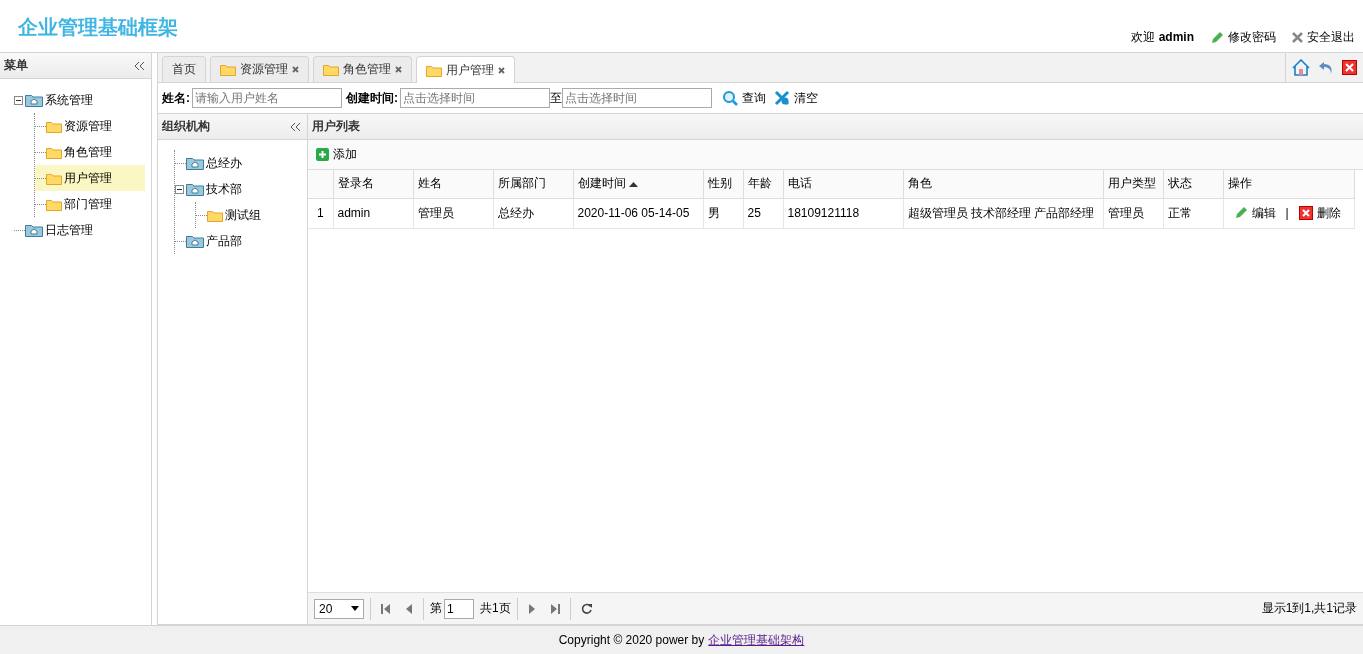  What do you see at coordinates (69, 230) in the screenshot?
I see `node-label: 日志管理` at bounding box center [69, 230].